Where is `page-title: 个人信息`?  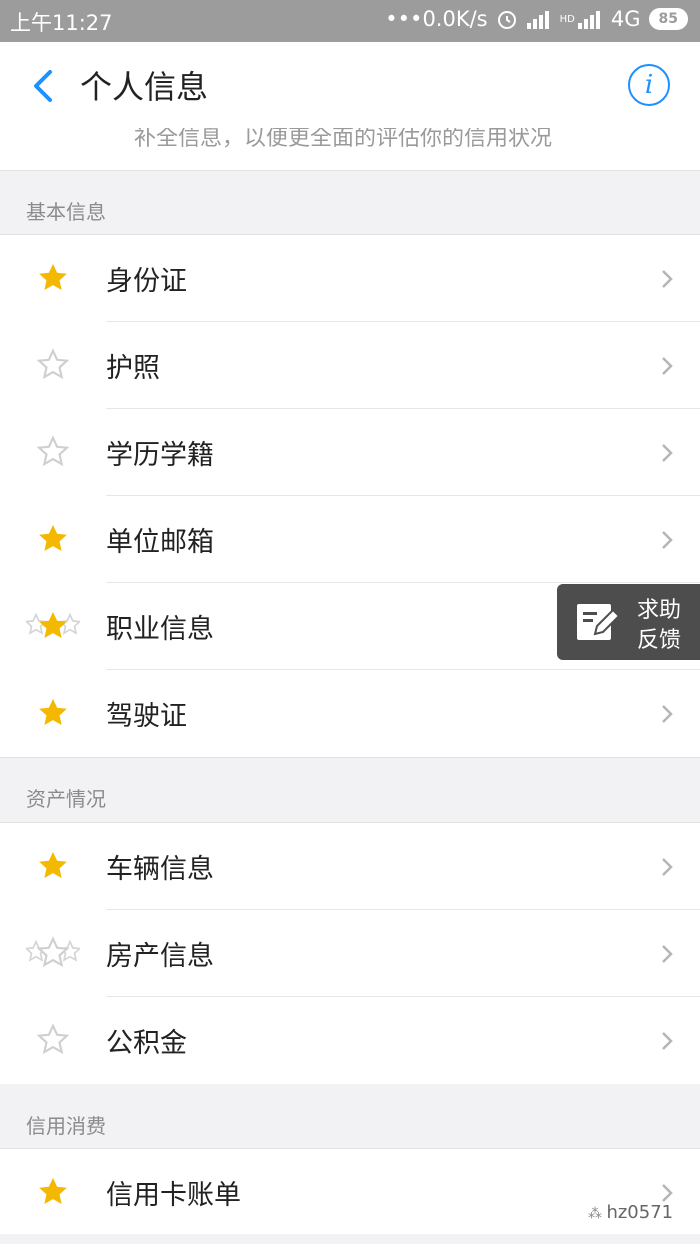 page-title: 个人信息 is located at coordinates (144, 87).